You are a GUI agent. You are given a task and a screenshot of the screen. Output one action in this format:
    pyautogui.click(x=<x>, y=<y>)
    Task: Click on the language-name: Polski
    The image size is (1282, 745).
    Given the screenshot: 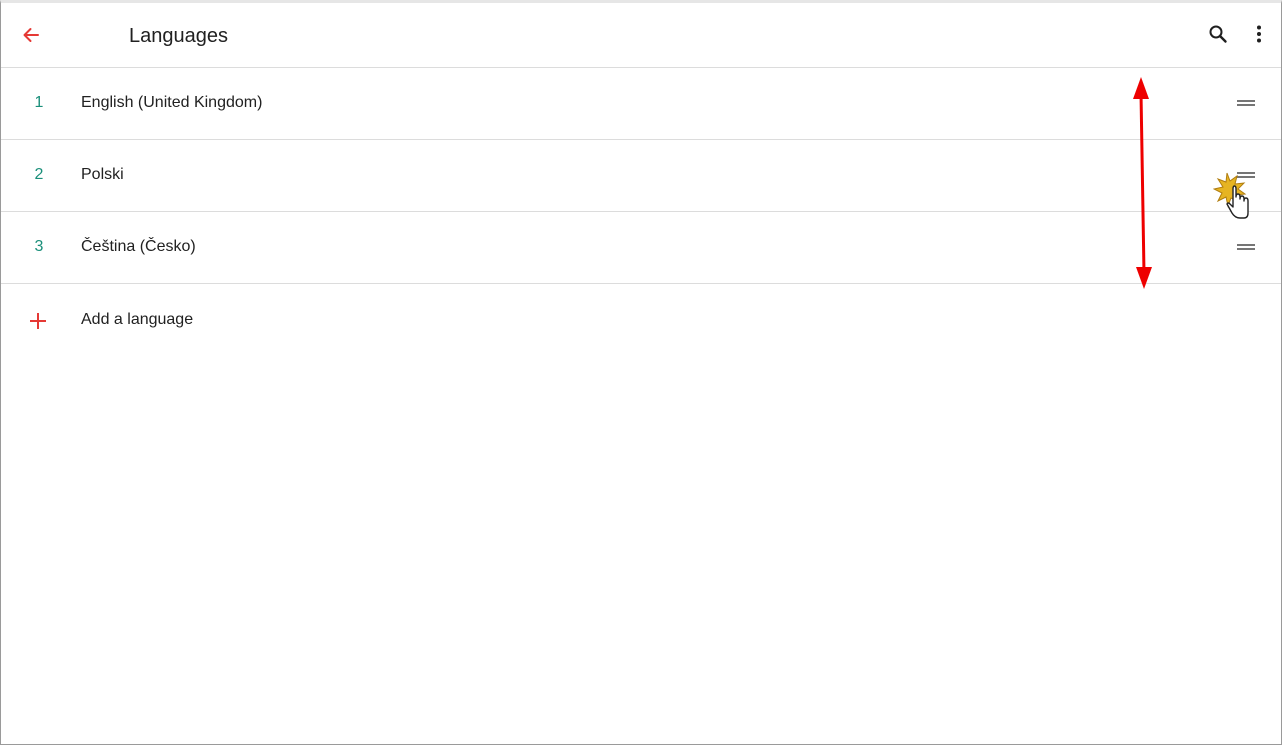 What is the action you would take?
    pyautogui.click(x=102, y=174)
    